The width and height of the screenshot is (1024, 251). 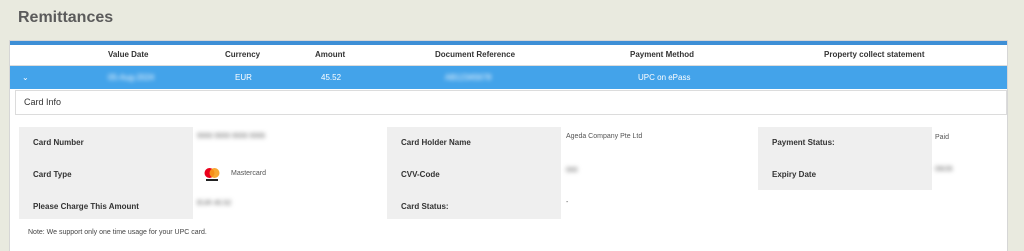 I want to click on card-number-value: 5555 5555 5555 5555, so click(x=231, y=136).